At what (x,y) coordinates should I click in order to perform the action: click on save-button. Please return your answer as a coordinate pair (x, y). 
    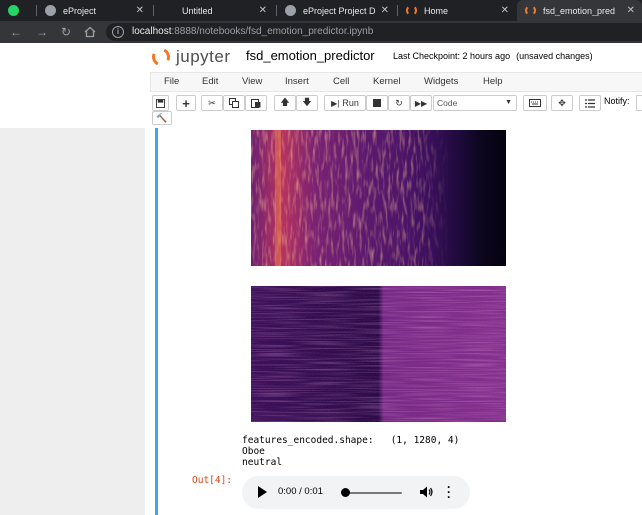
    Looking at the image, I should click on (160, 103).